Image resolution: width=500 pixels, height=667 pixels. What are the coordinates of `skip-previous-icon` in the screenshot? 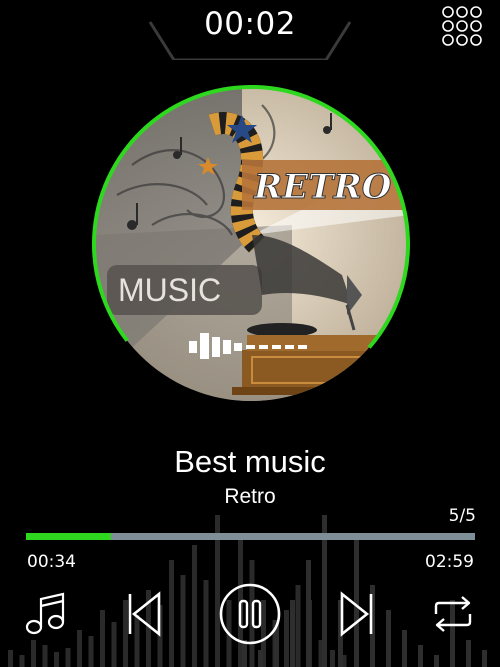 It's located at (144, 614).